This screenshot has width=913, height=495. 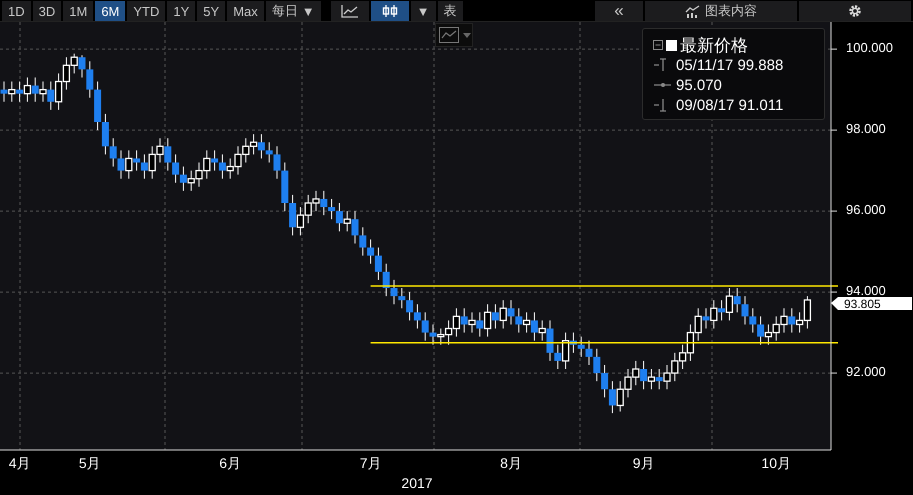 What do you see at coordinates (871, 303) in the screenshot?
I see `price-tag: 93.805` at bounding box center [871, 303].